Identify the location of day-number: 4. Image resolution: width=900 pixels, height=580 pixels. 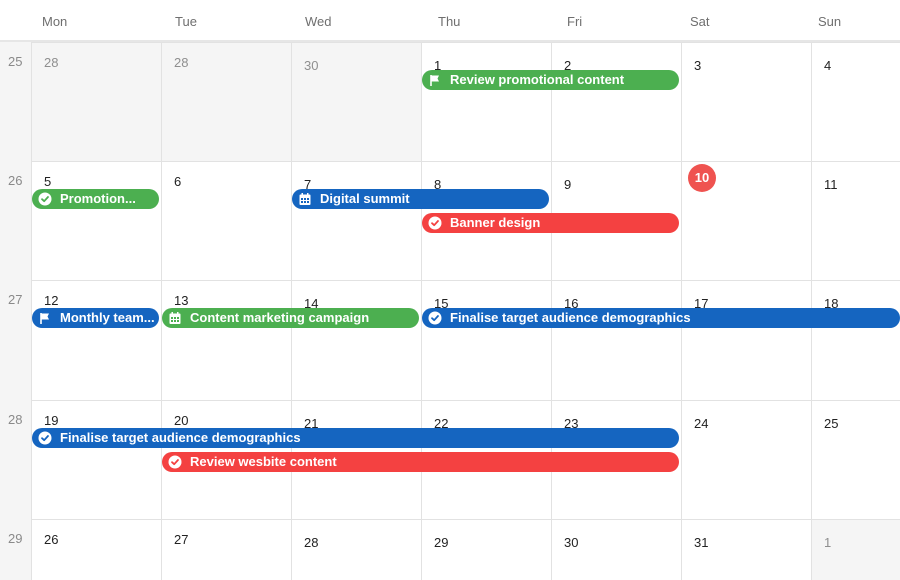
(828, 65).